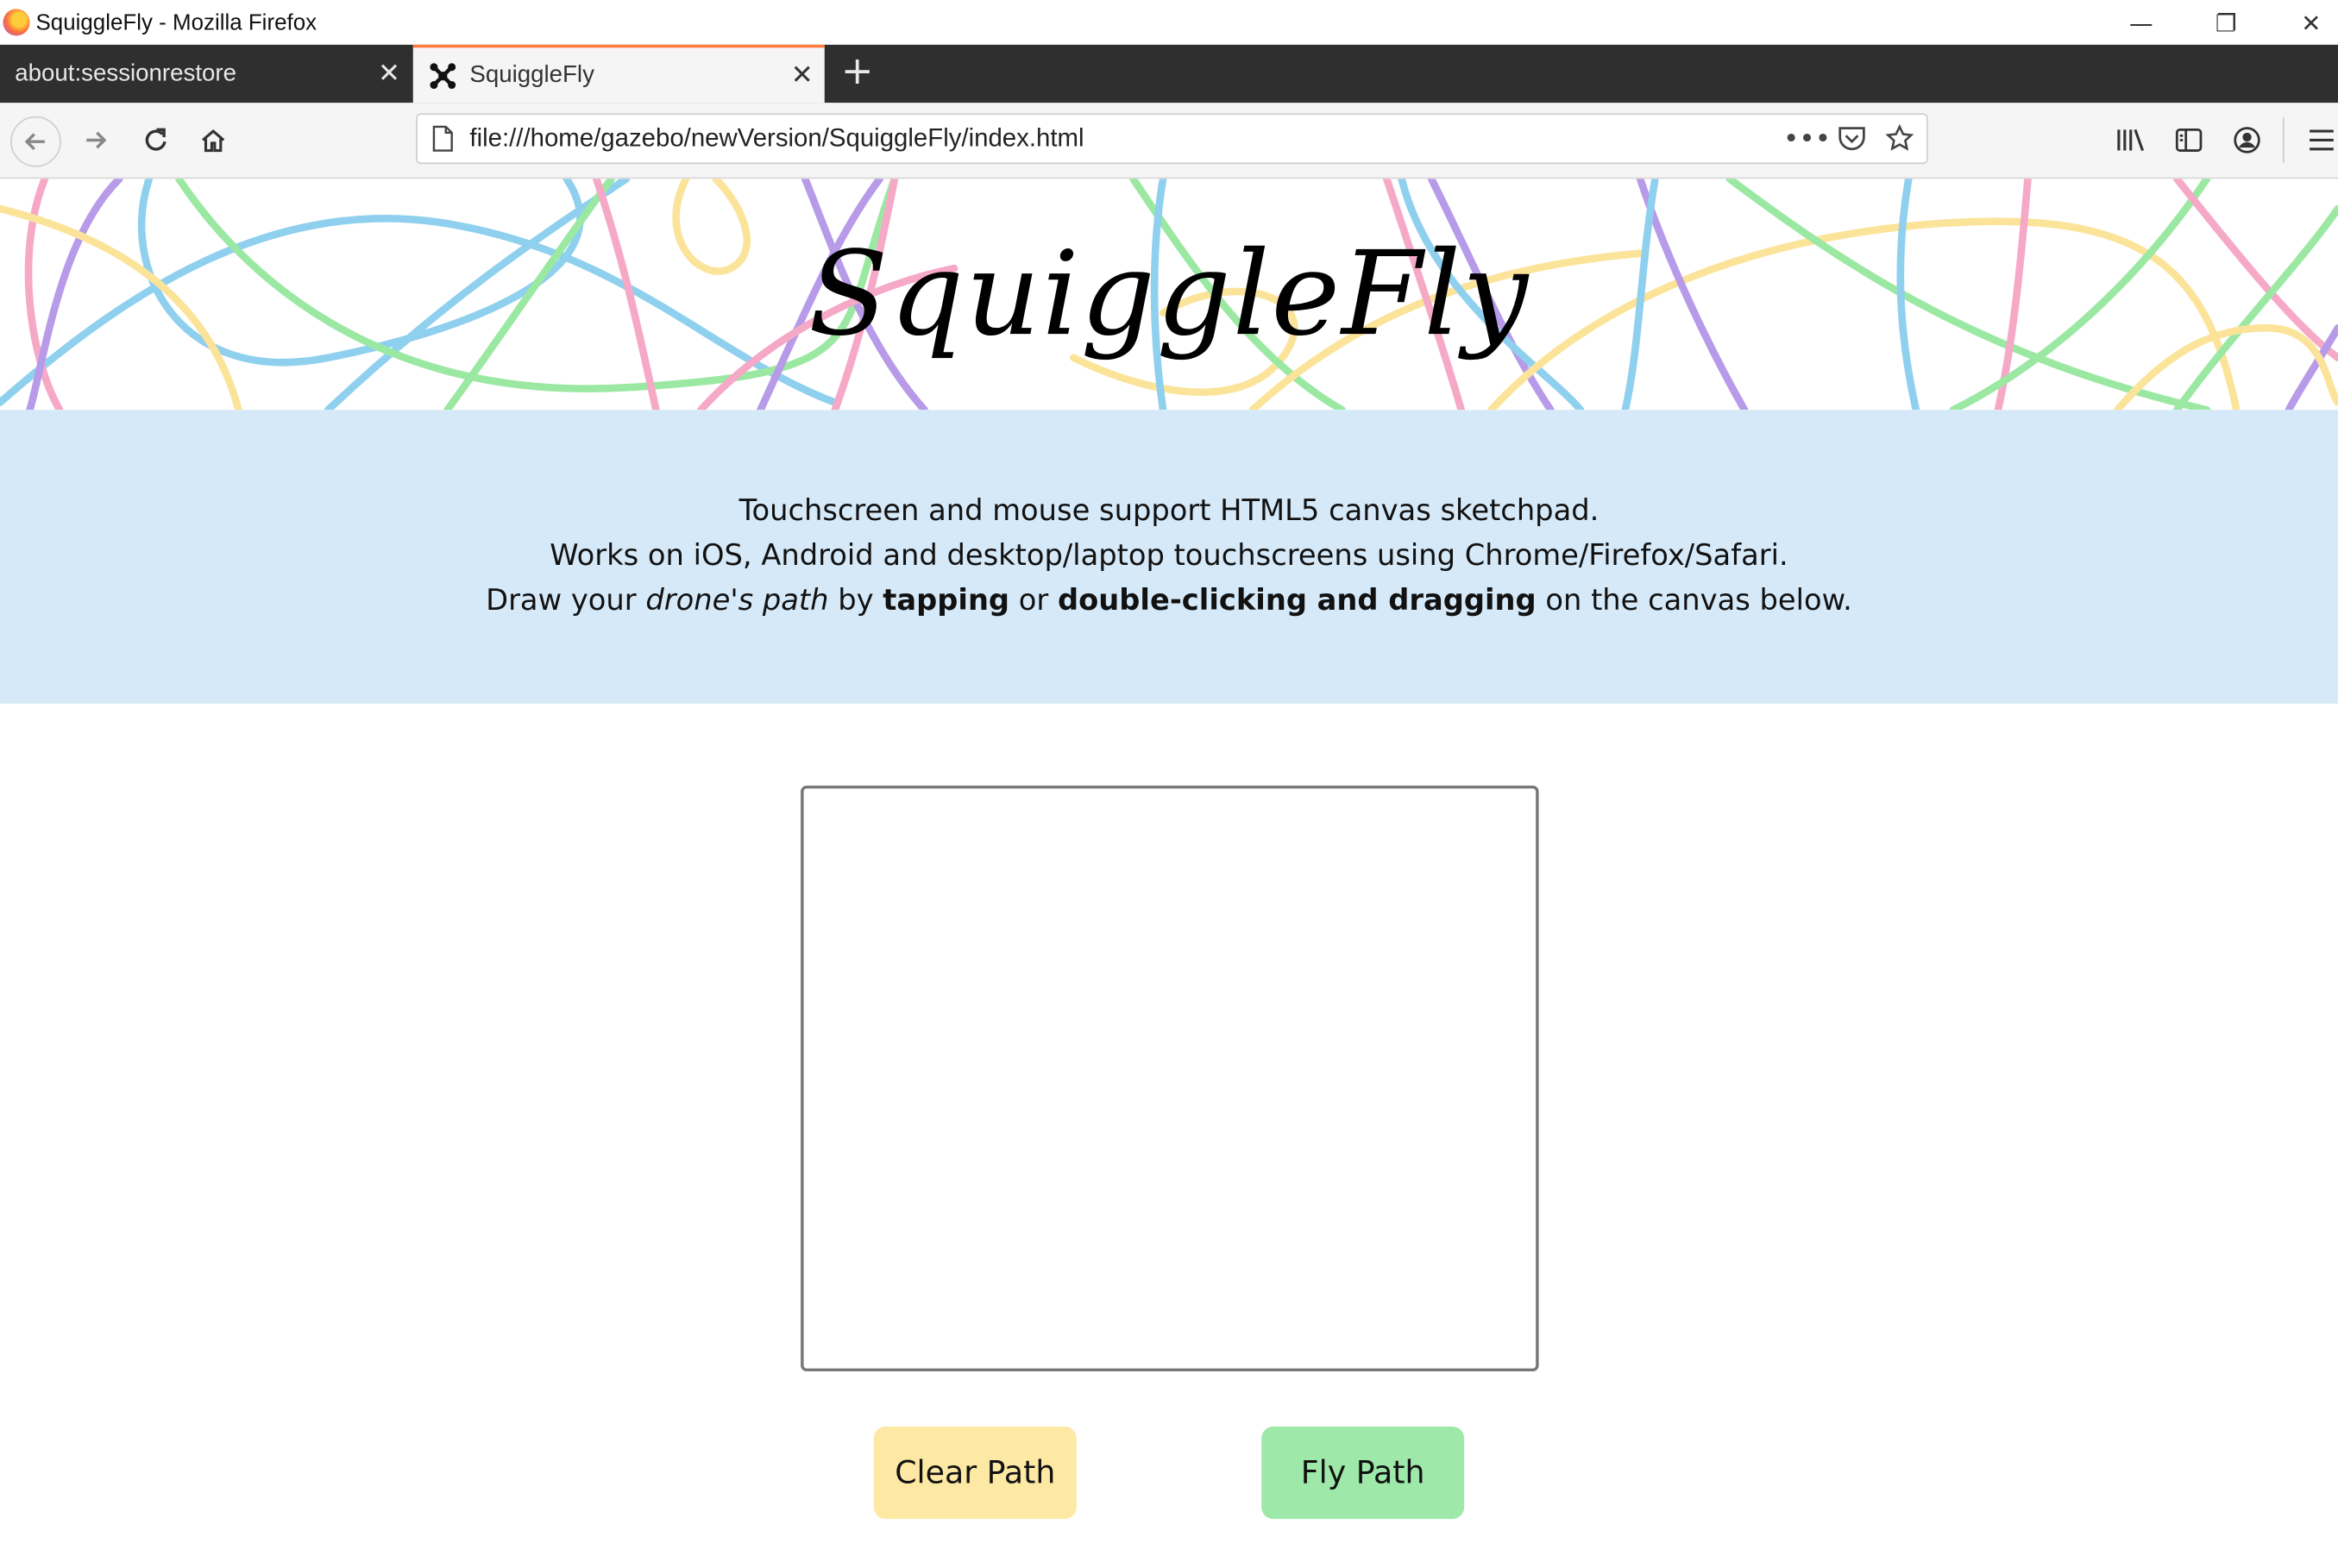 The image size is (2338, 1568). I want to click on fly-path-button: Fly Path, so click(1363, 1473).